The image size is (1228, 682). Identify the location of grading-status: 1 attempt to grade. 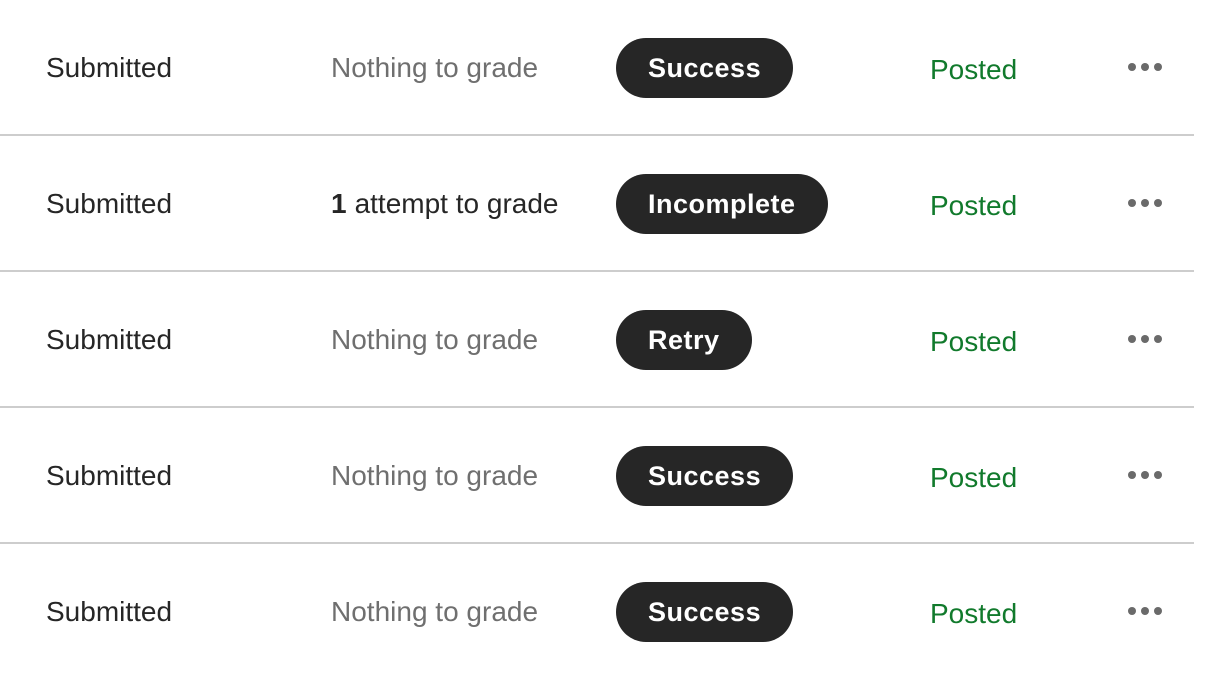
(444, 204).